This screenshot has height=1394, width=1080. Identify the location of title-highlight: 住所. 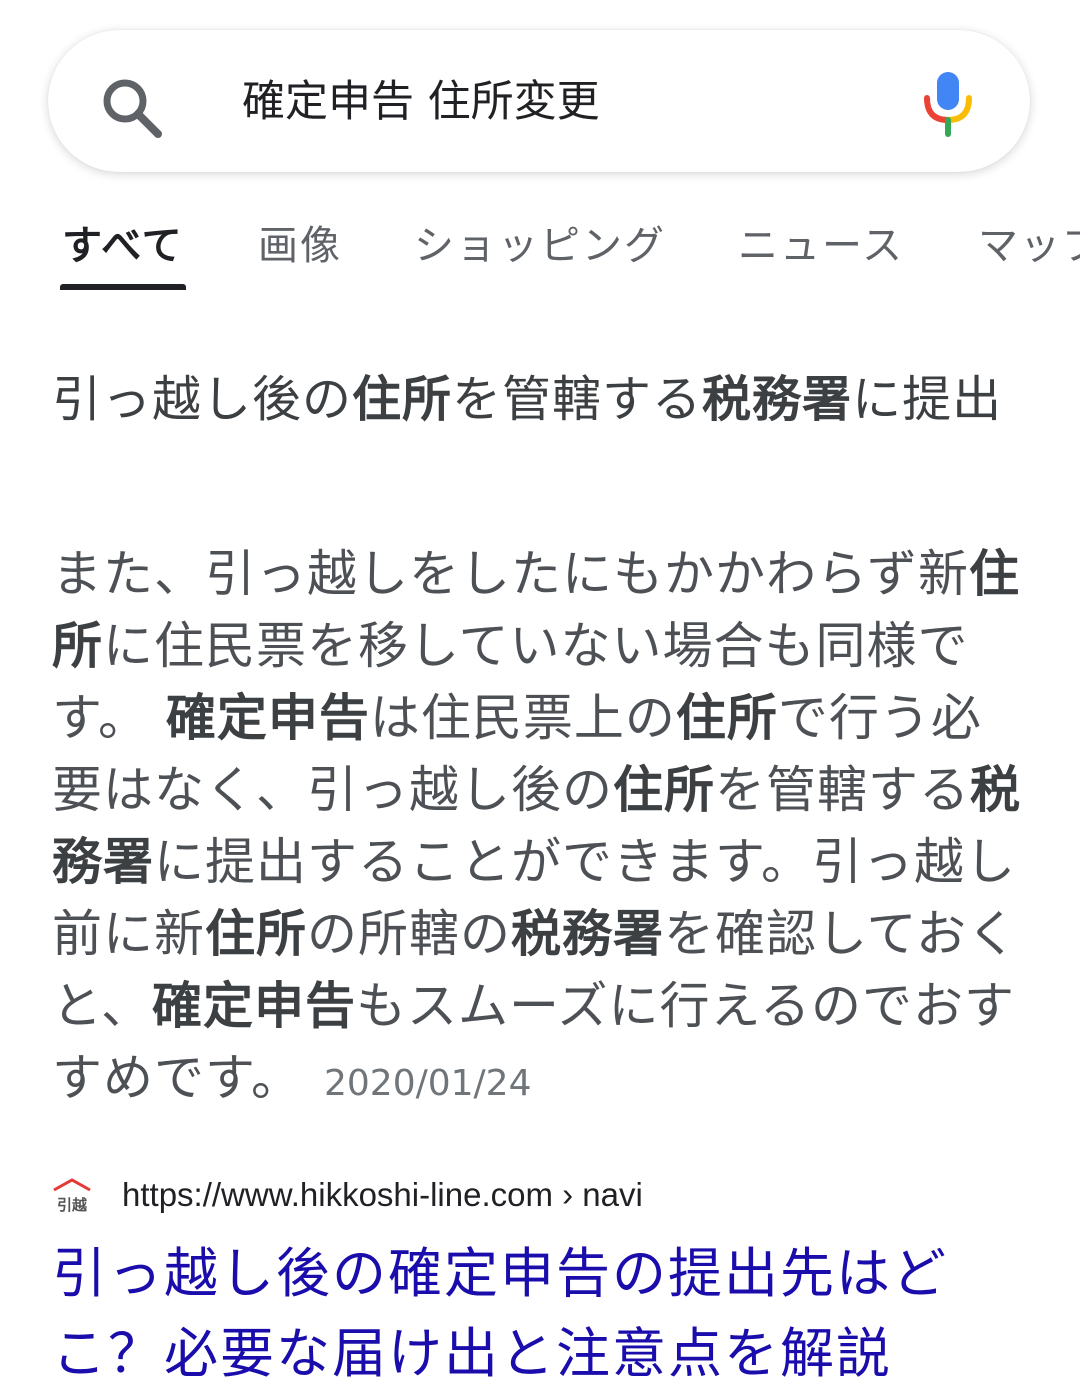
(402, 399).